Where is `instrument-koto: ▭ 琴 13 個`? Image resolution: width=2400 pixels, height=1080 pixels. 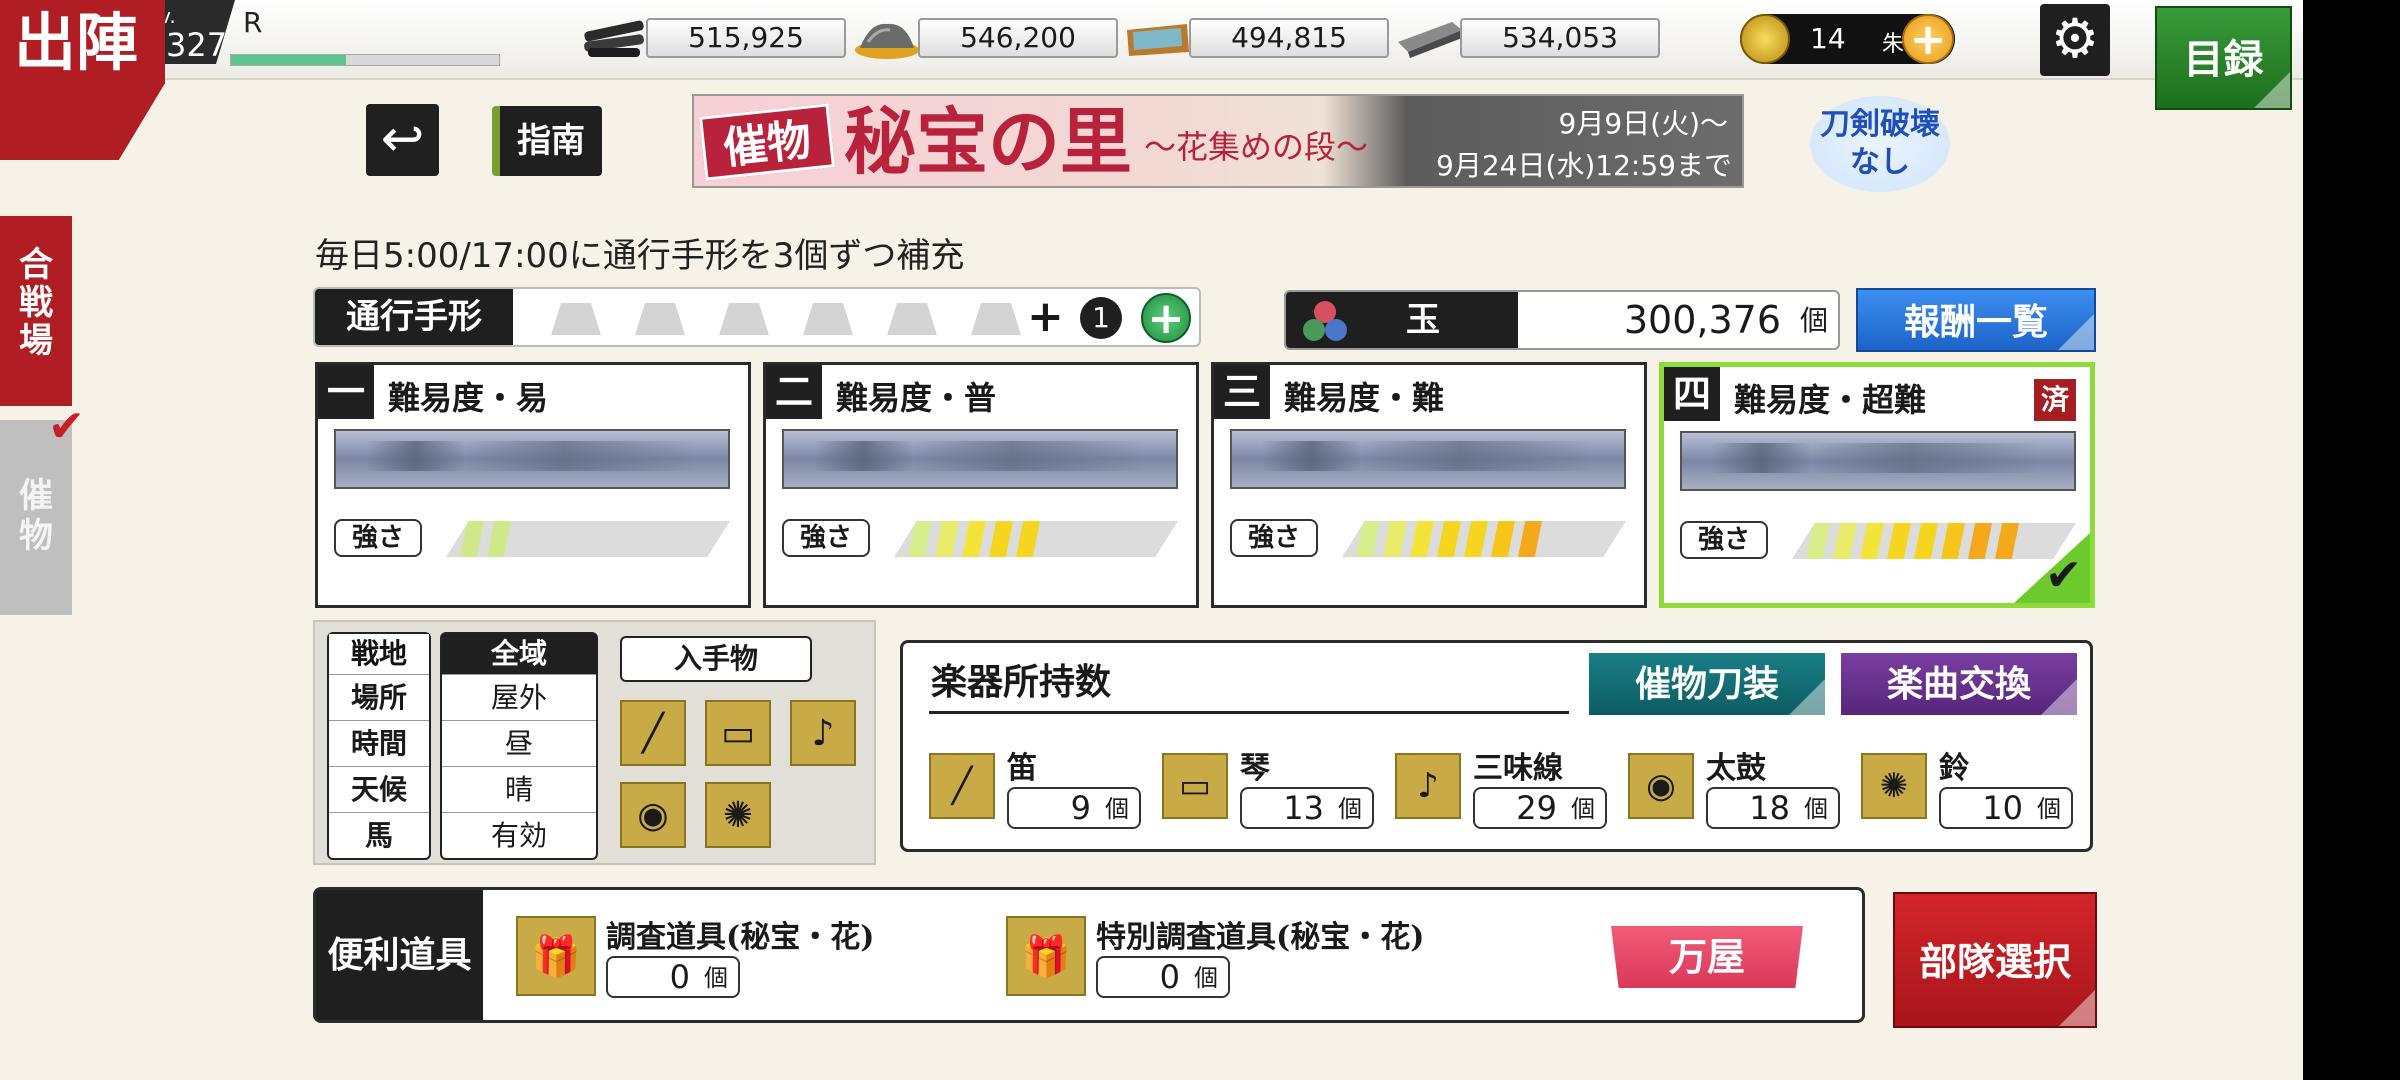
instrument-koto: ▭ 琴 13 個 is located at coordinates (1278, 788).